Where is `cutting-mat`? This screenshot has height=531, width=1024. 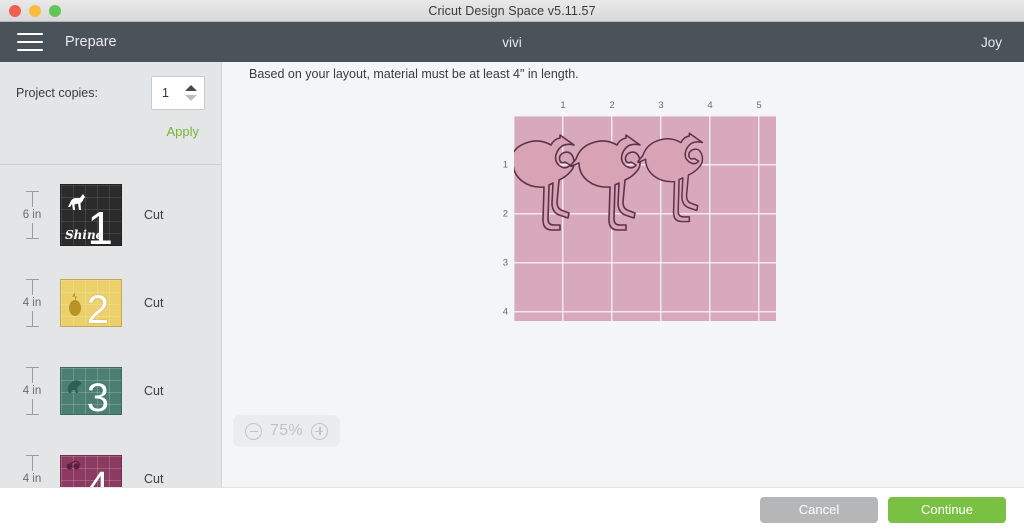
cutting-mat is located at coordinates (645, 218).